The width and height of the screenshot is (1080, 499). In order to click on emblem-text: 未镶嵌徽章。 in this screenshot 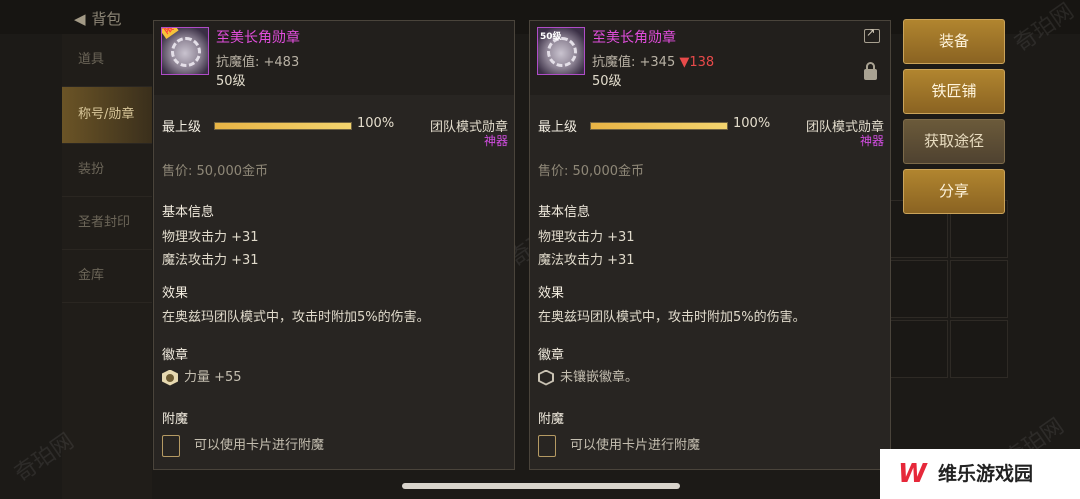, I will do `click(599, 377)`.